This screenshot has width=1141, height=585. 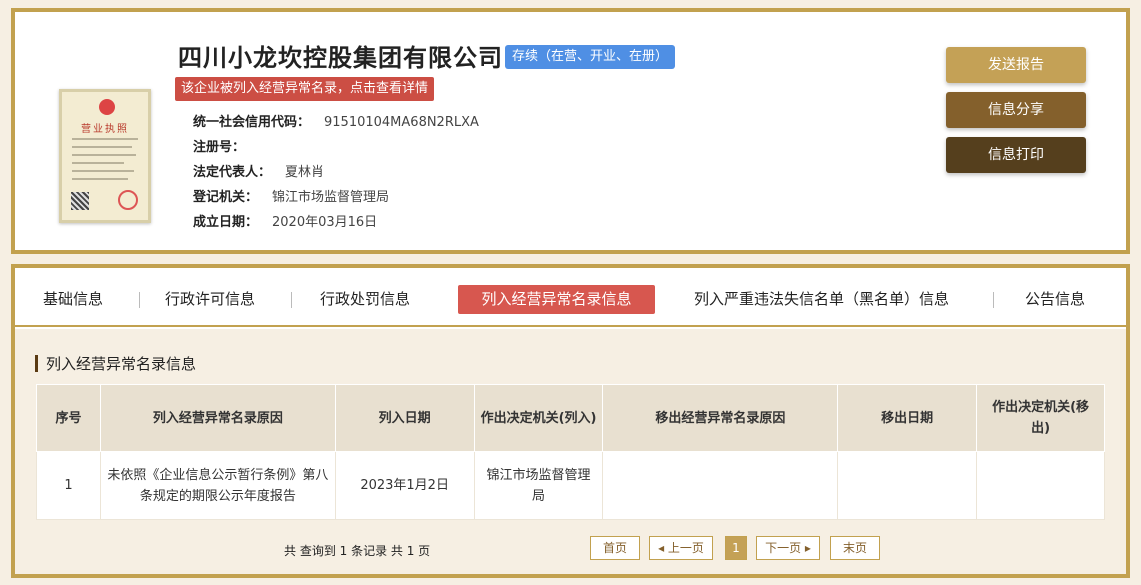 What do you see at coordinates (401, 122) in the screenshot?
I see `info-value: 91510104MA68N2RLXA` at bounding box center [401, 122].